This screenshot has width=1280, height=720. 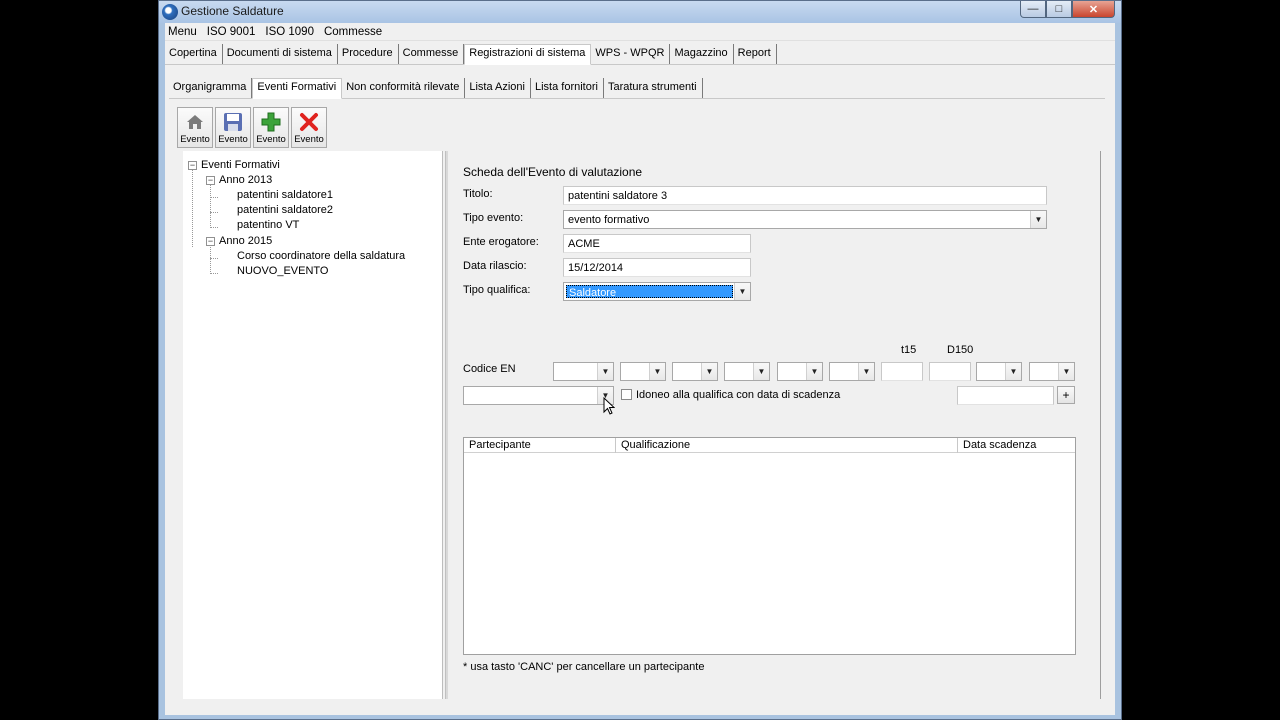 I want to click on tree-node-event: NUOVO_EVENTO, so click(x=283, y=271).